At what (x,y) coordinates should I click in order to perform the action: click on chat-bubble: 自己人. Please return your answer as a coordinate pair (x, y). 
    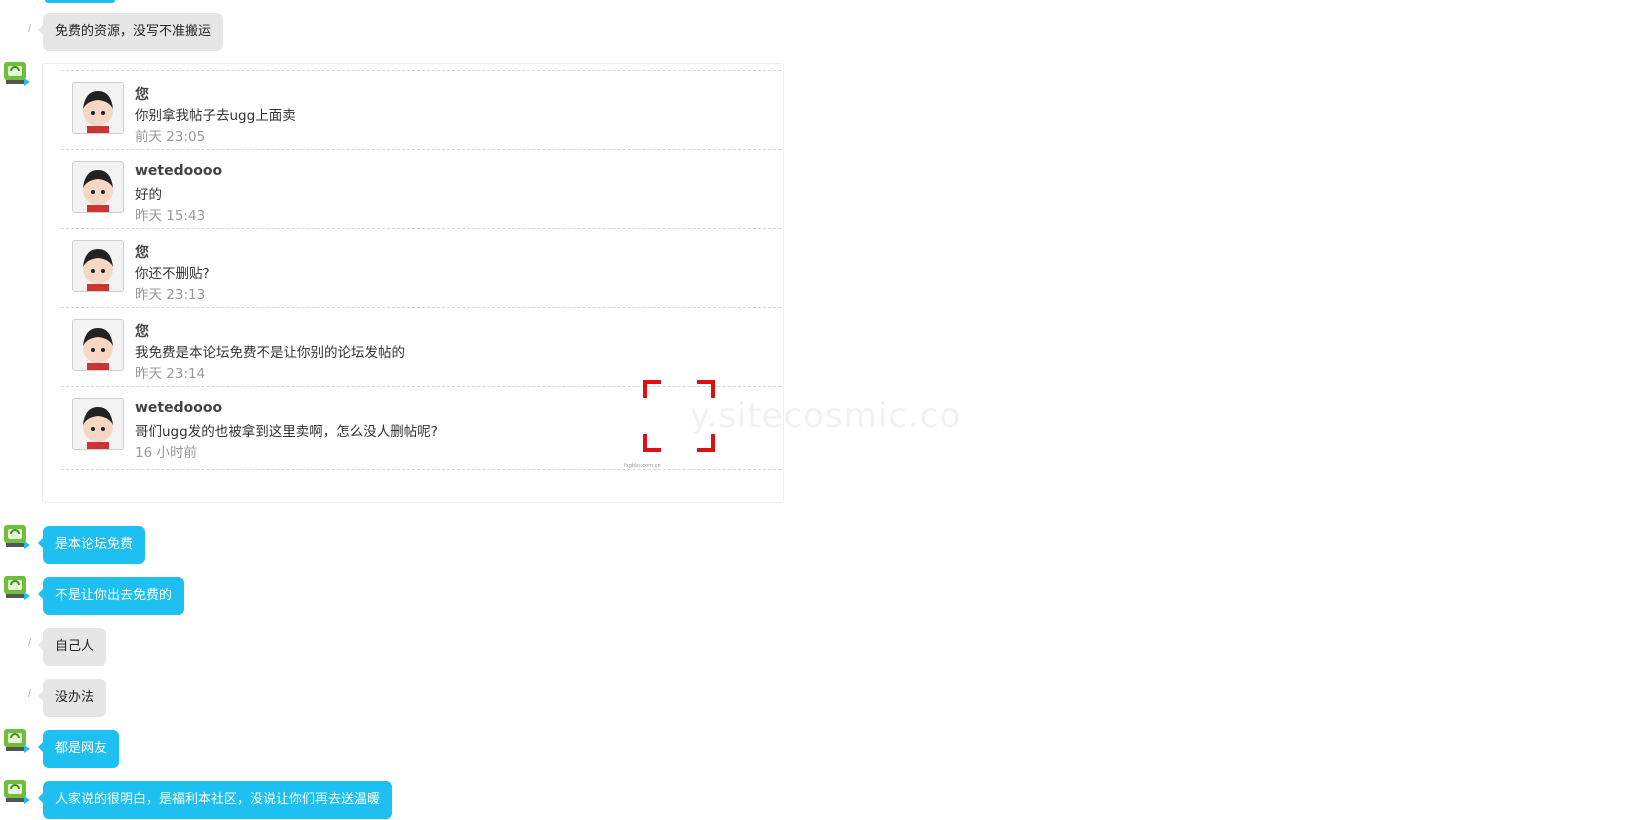
    Looking at the image, I should click on (72, 647).